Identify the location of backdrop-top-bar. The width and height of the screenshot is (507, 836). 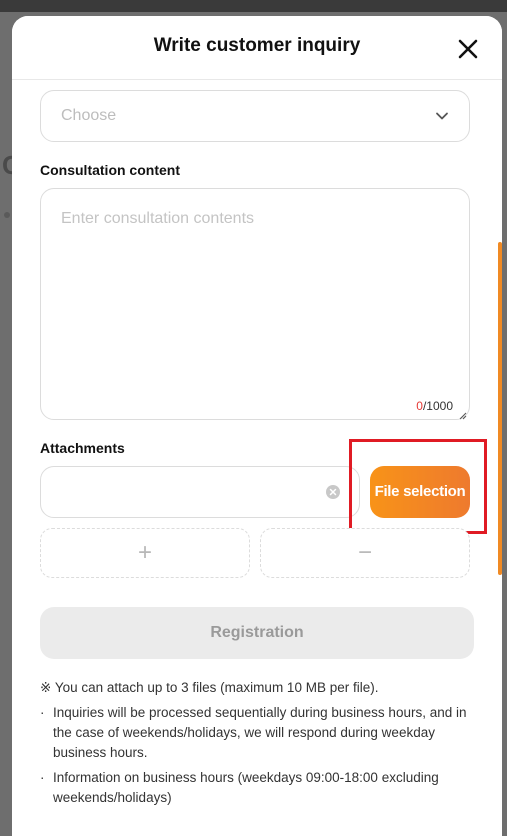
(253, 6).